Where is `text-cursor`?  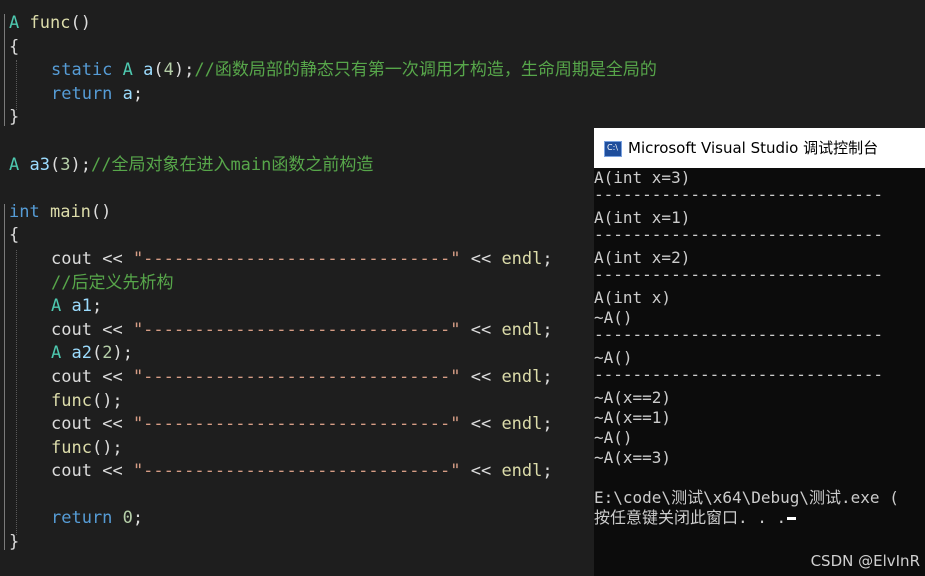
text-cursor is located at coordinates (792, 518).